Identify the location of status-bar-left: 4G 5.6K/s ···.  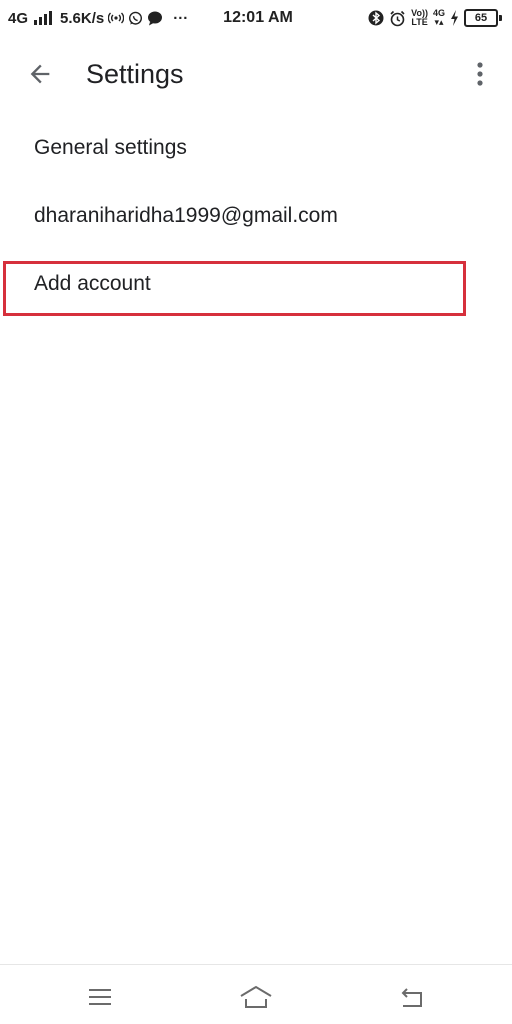
(98, 18).